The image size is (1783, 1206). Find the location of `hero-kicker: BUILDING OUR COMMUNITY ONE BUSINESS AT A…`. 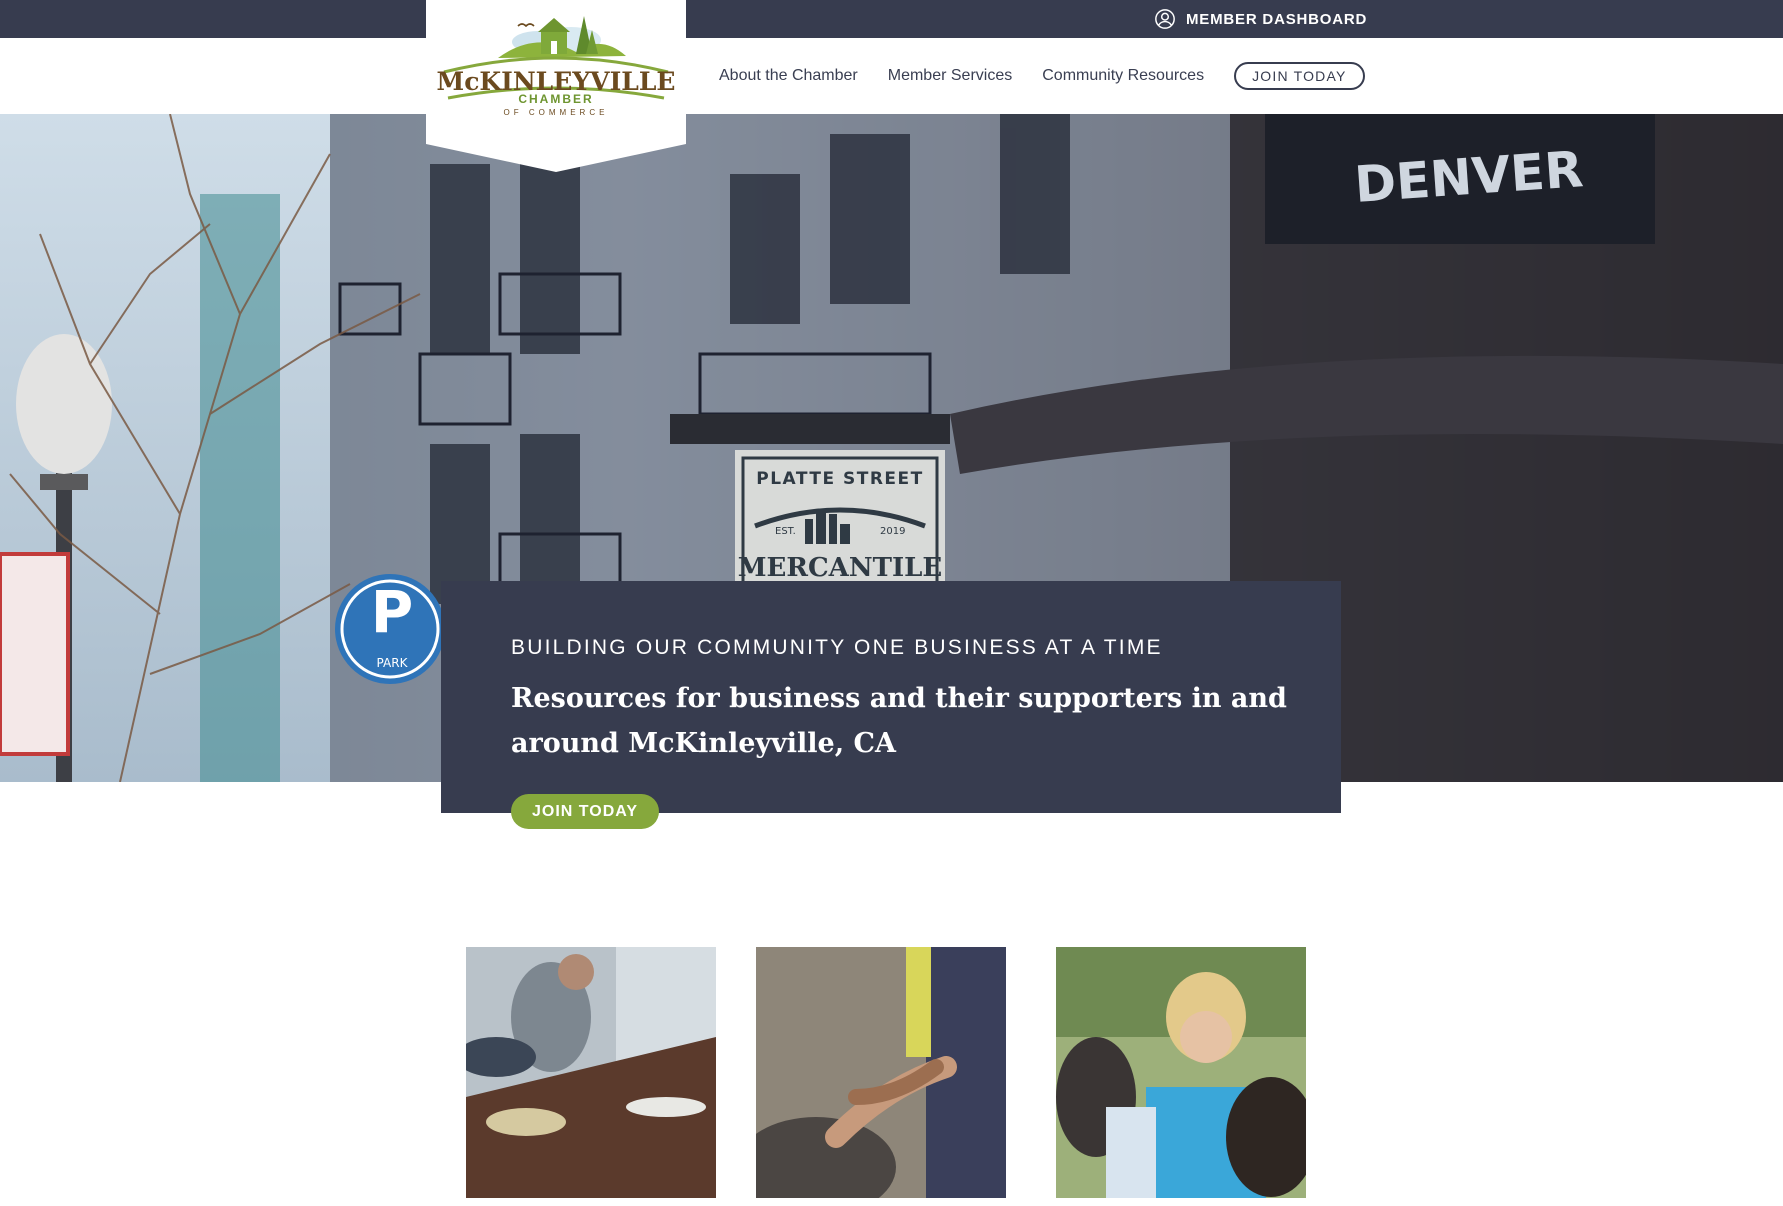

hero-kicker: BUILDING OUR COMMUNITY ONE BUSINESS AT A… is located at coordinates (837, 647).